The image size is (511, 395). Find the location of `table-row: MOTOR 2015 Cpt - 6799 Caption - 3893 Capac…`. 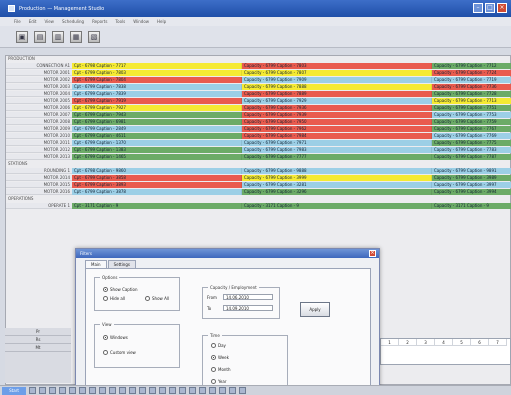

table-row: MOTOR 2015 Cpt - 6799 Caption - 3893 Capac… is located at coordinates (258, 185).